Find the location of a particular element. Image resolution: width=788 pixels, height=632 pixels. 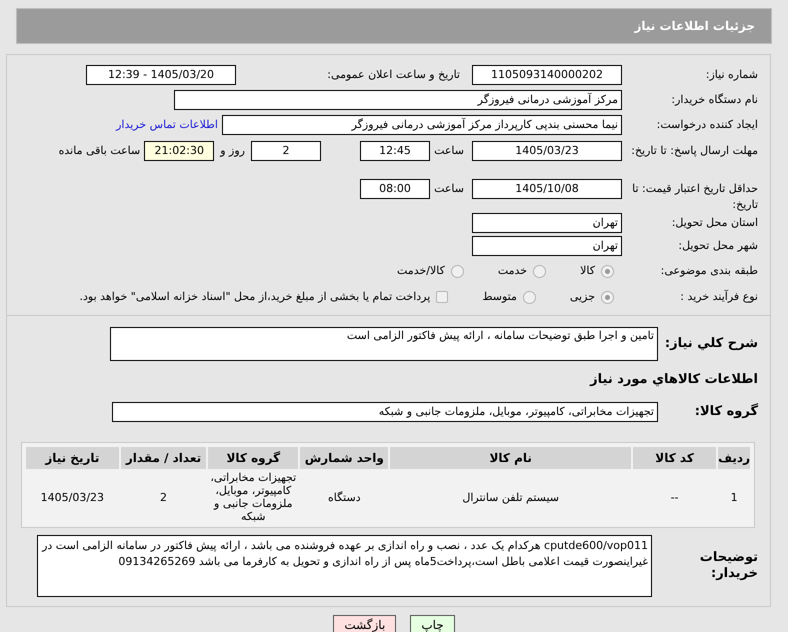

section-heading: اطلاعات کالاهاي مورد نياز is located at coordinates (674, 380).